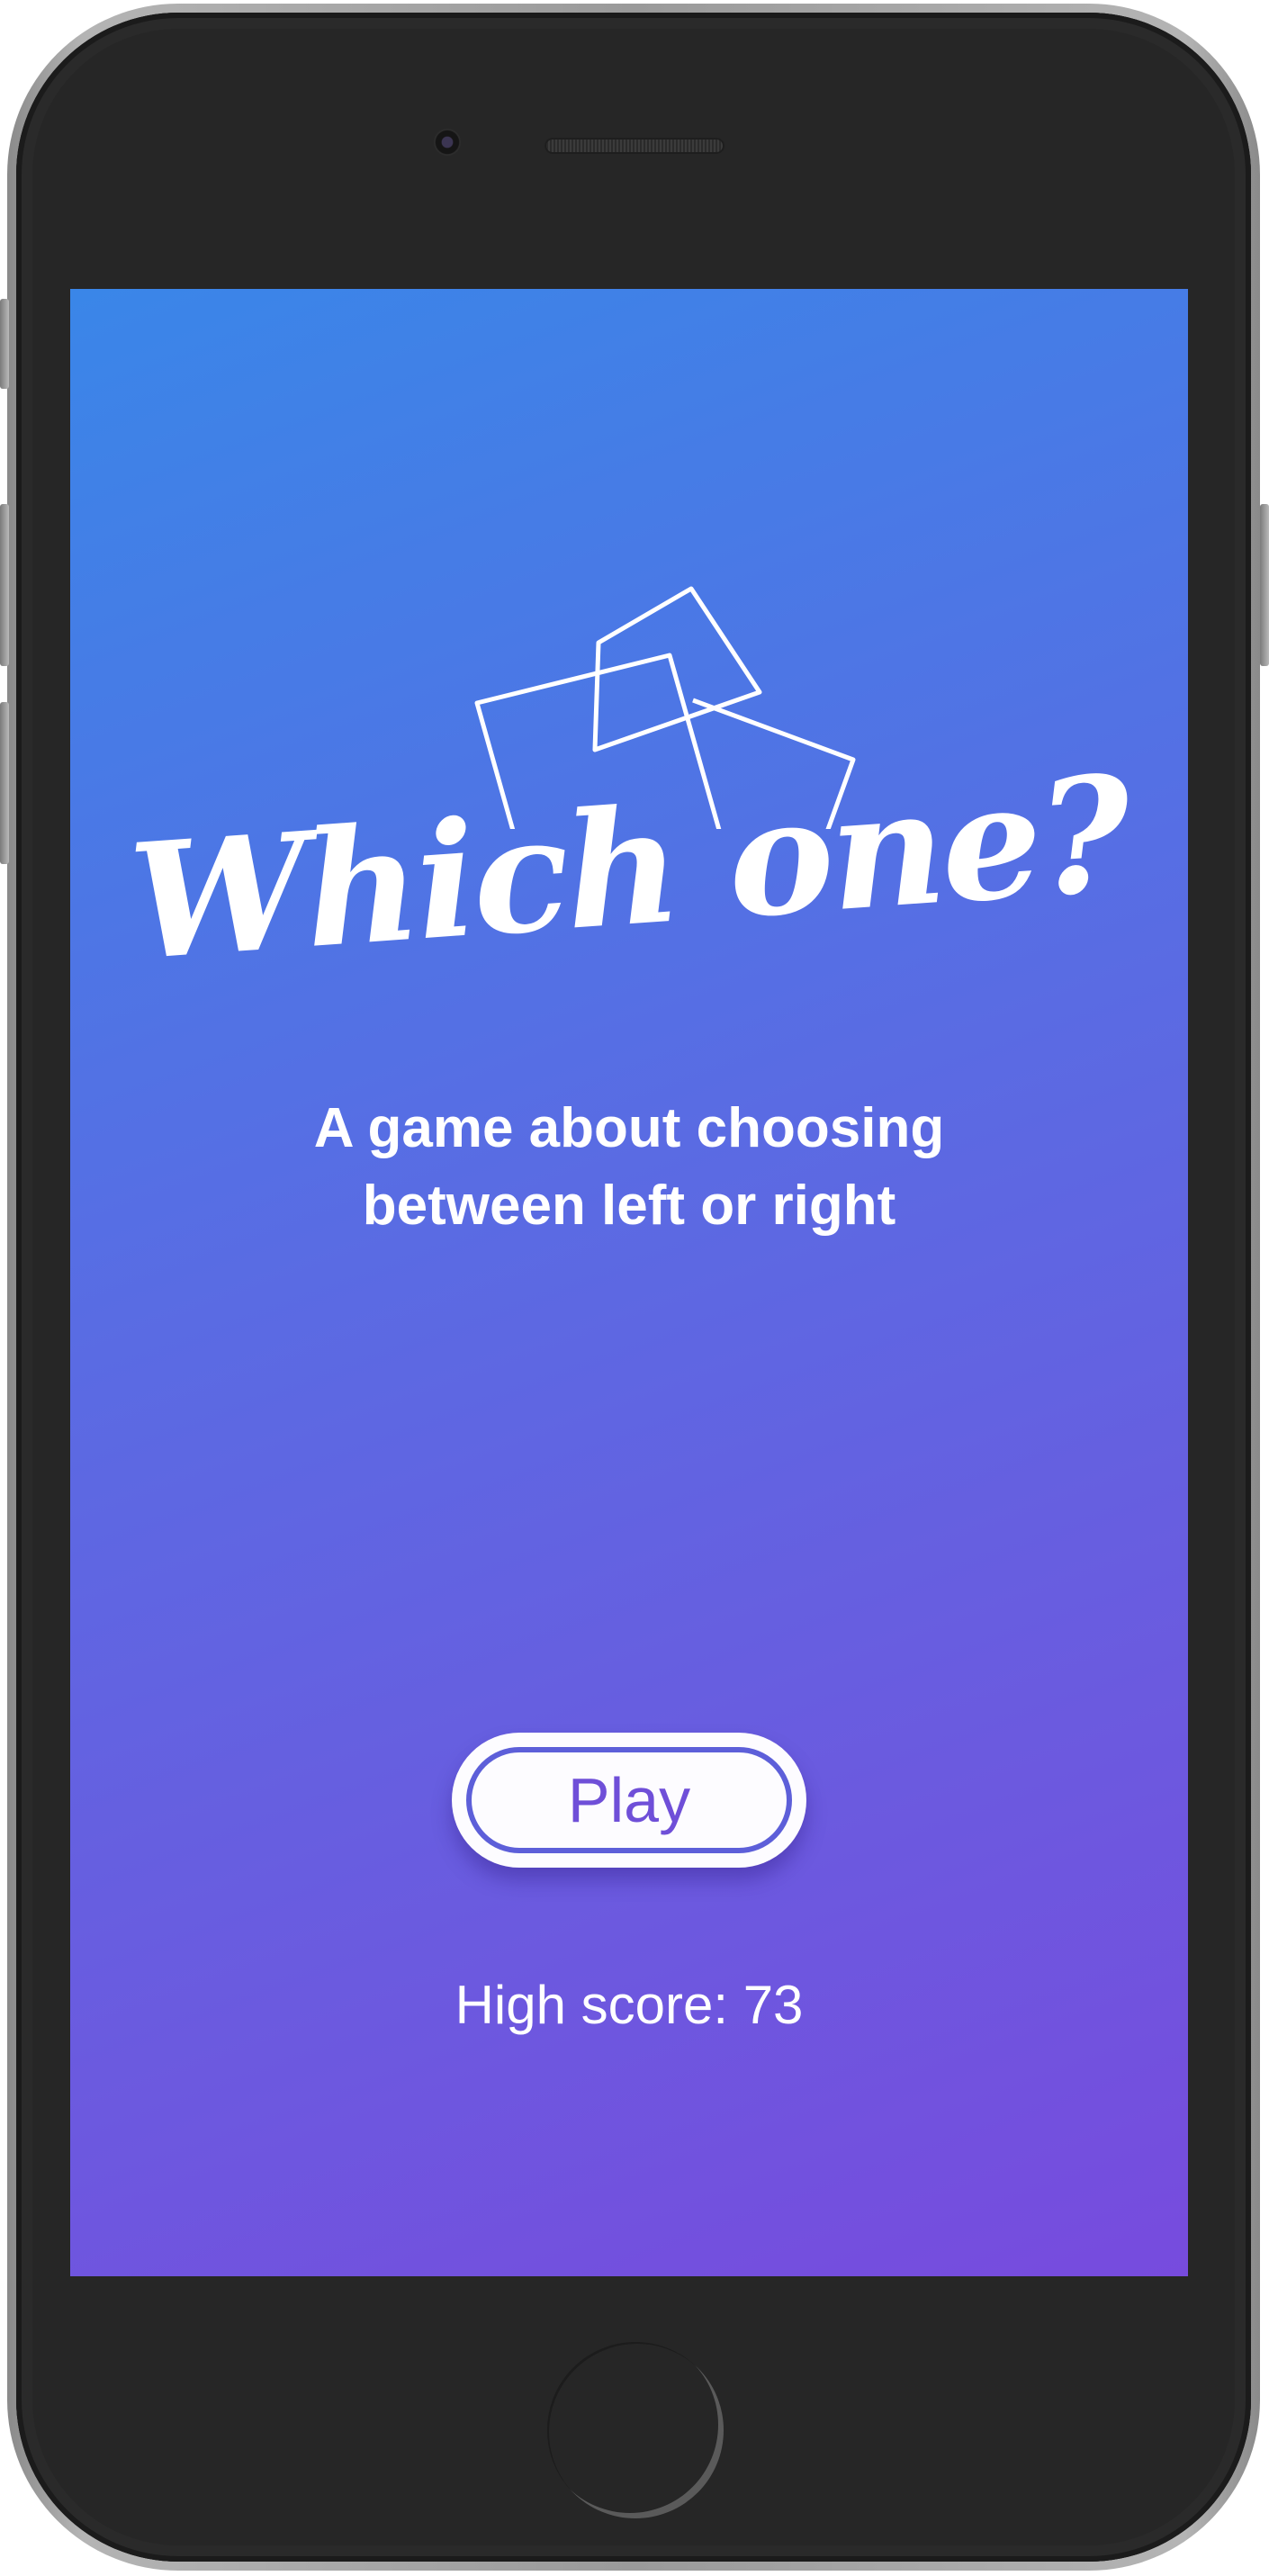 Image resolution: width=1269 pixels, height=2576 pixels. I want to click on front-camera-icon, so click(447, 142).